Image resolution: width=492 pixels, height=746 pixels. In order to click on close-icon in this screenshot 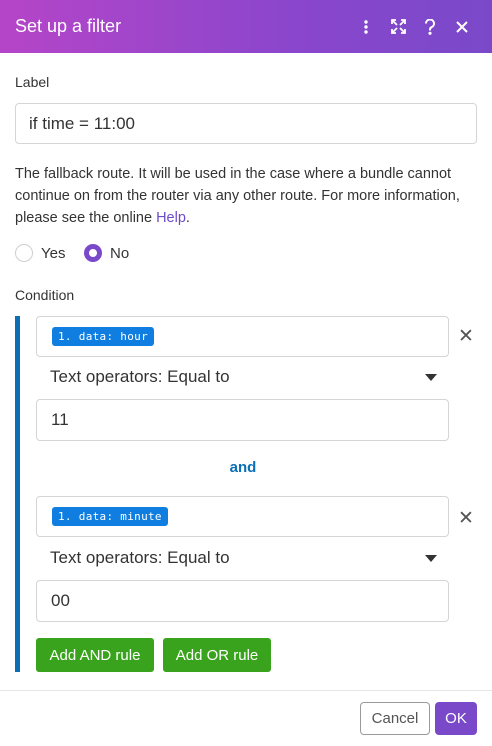, I will do `click(462, 27)`.